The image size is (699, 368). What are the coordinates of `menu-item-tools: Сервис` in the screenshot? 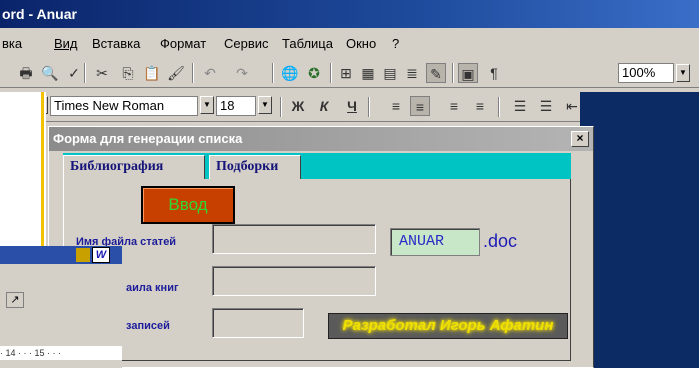 It's located at (246, 43).